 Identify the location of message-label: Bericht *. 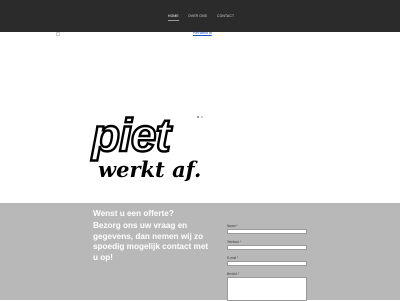
(233, 274).